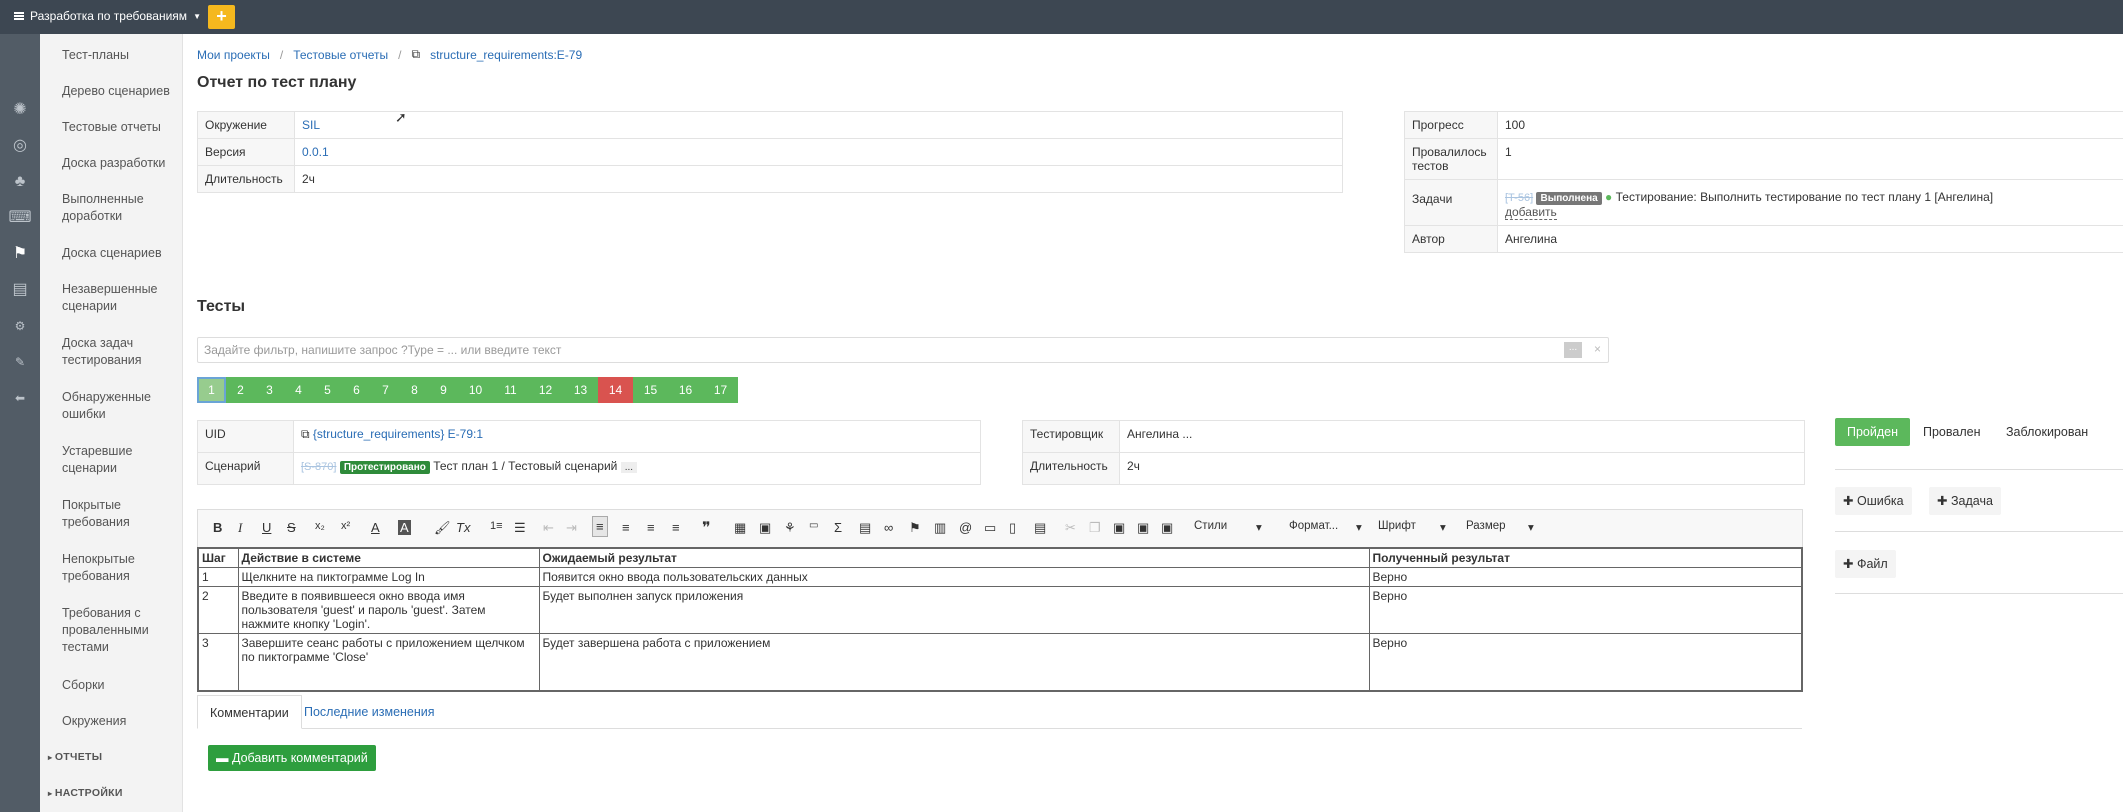 The height and width of the screenshot is (812, 2123). Describe the element at coordinates (292, 758) in the screenshot. I see `add-comment-button: ▬ Добавить комментарий` at that location.